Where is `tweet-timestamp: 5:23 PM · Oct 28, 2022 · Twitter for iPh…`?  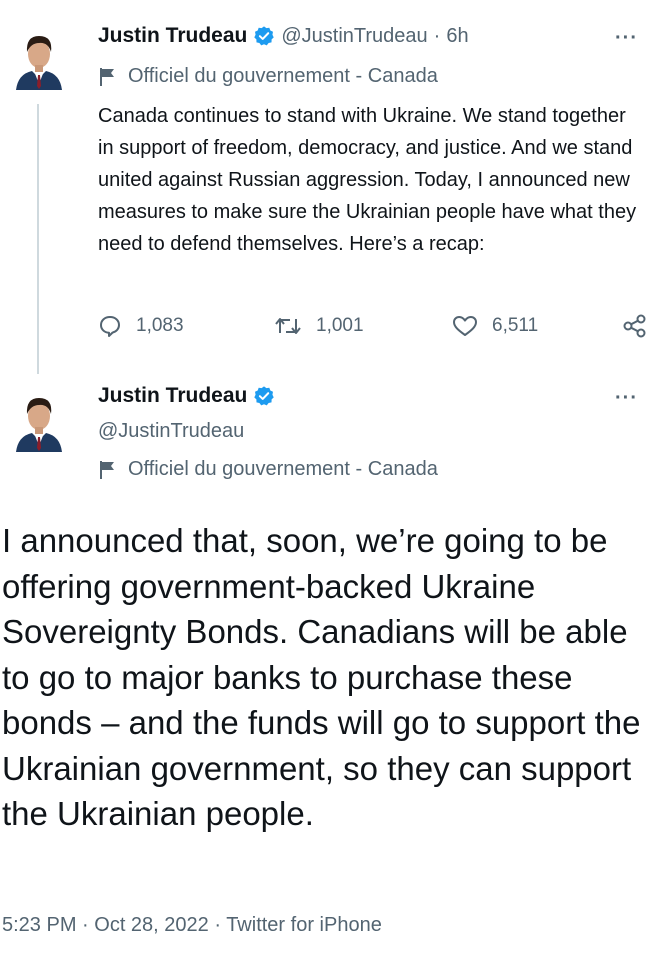 tweet-timestamp: 5:23 PM · Oct 28, 2022 · Twitter for iPh… is located at coordinates (192, 925).